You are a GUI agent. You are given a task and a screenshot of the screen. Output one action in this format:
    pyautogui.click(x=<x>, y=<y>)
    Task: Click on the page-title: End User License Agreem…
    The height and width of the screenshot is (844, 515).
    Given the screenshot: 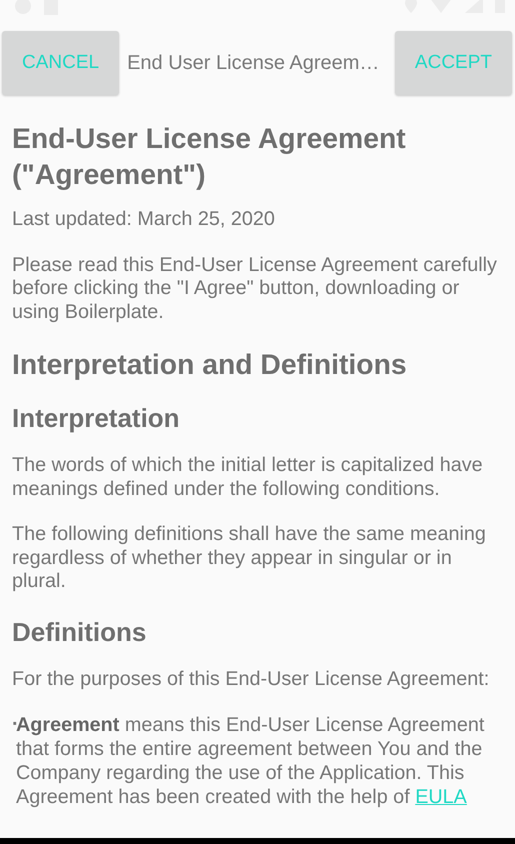 What is the action you would take?
    pyautogui.click(x=253, y=63)
    